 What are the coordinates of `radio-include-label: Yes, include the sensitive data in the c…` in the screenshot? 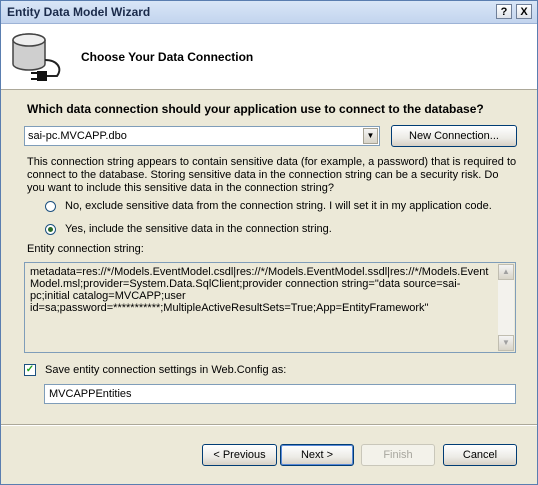 It's located at (198, 229).